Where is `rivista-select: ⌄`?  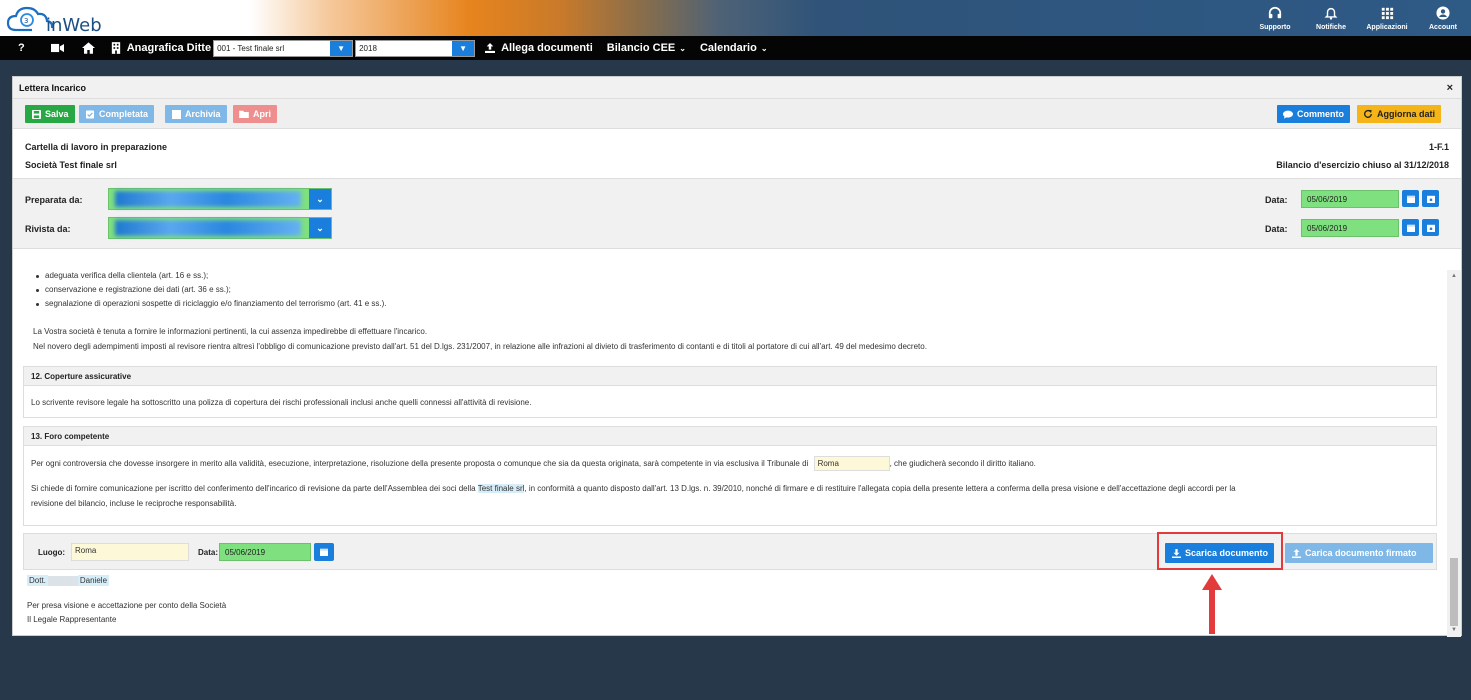
rivista-select: ⌄ is located at coordinates (220, 228).